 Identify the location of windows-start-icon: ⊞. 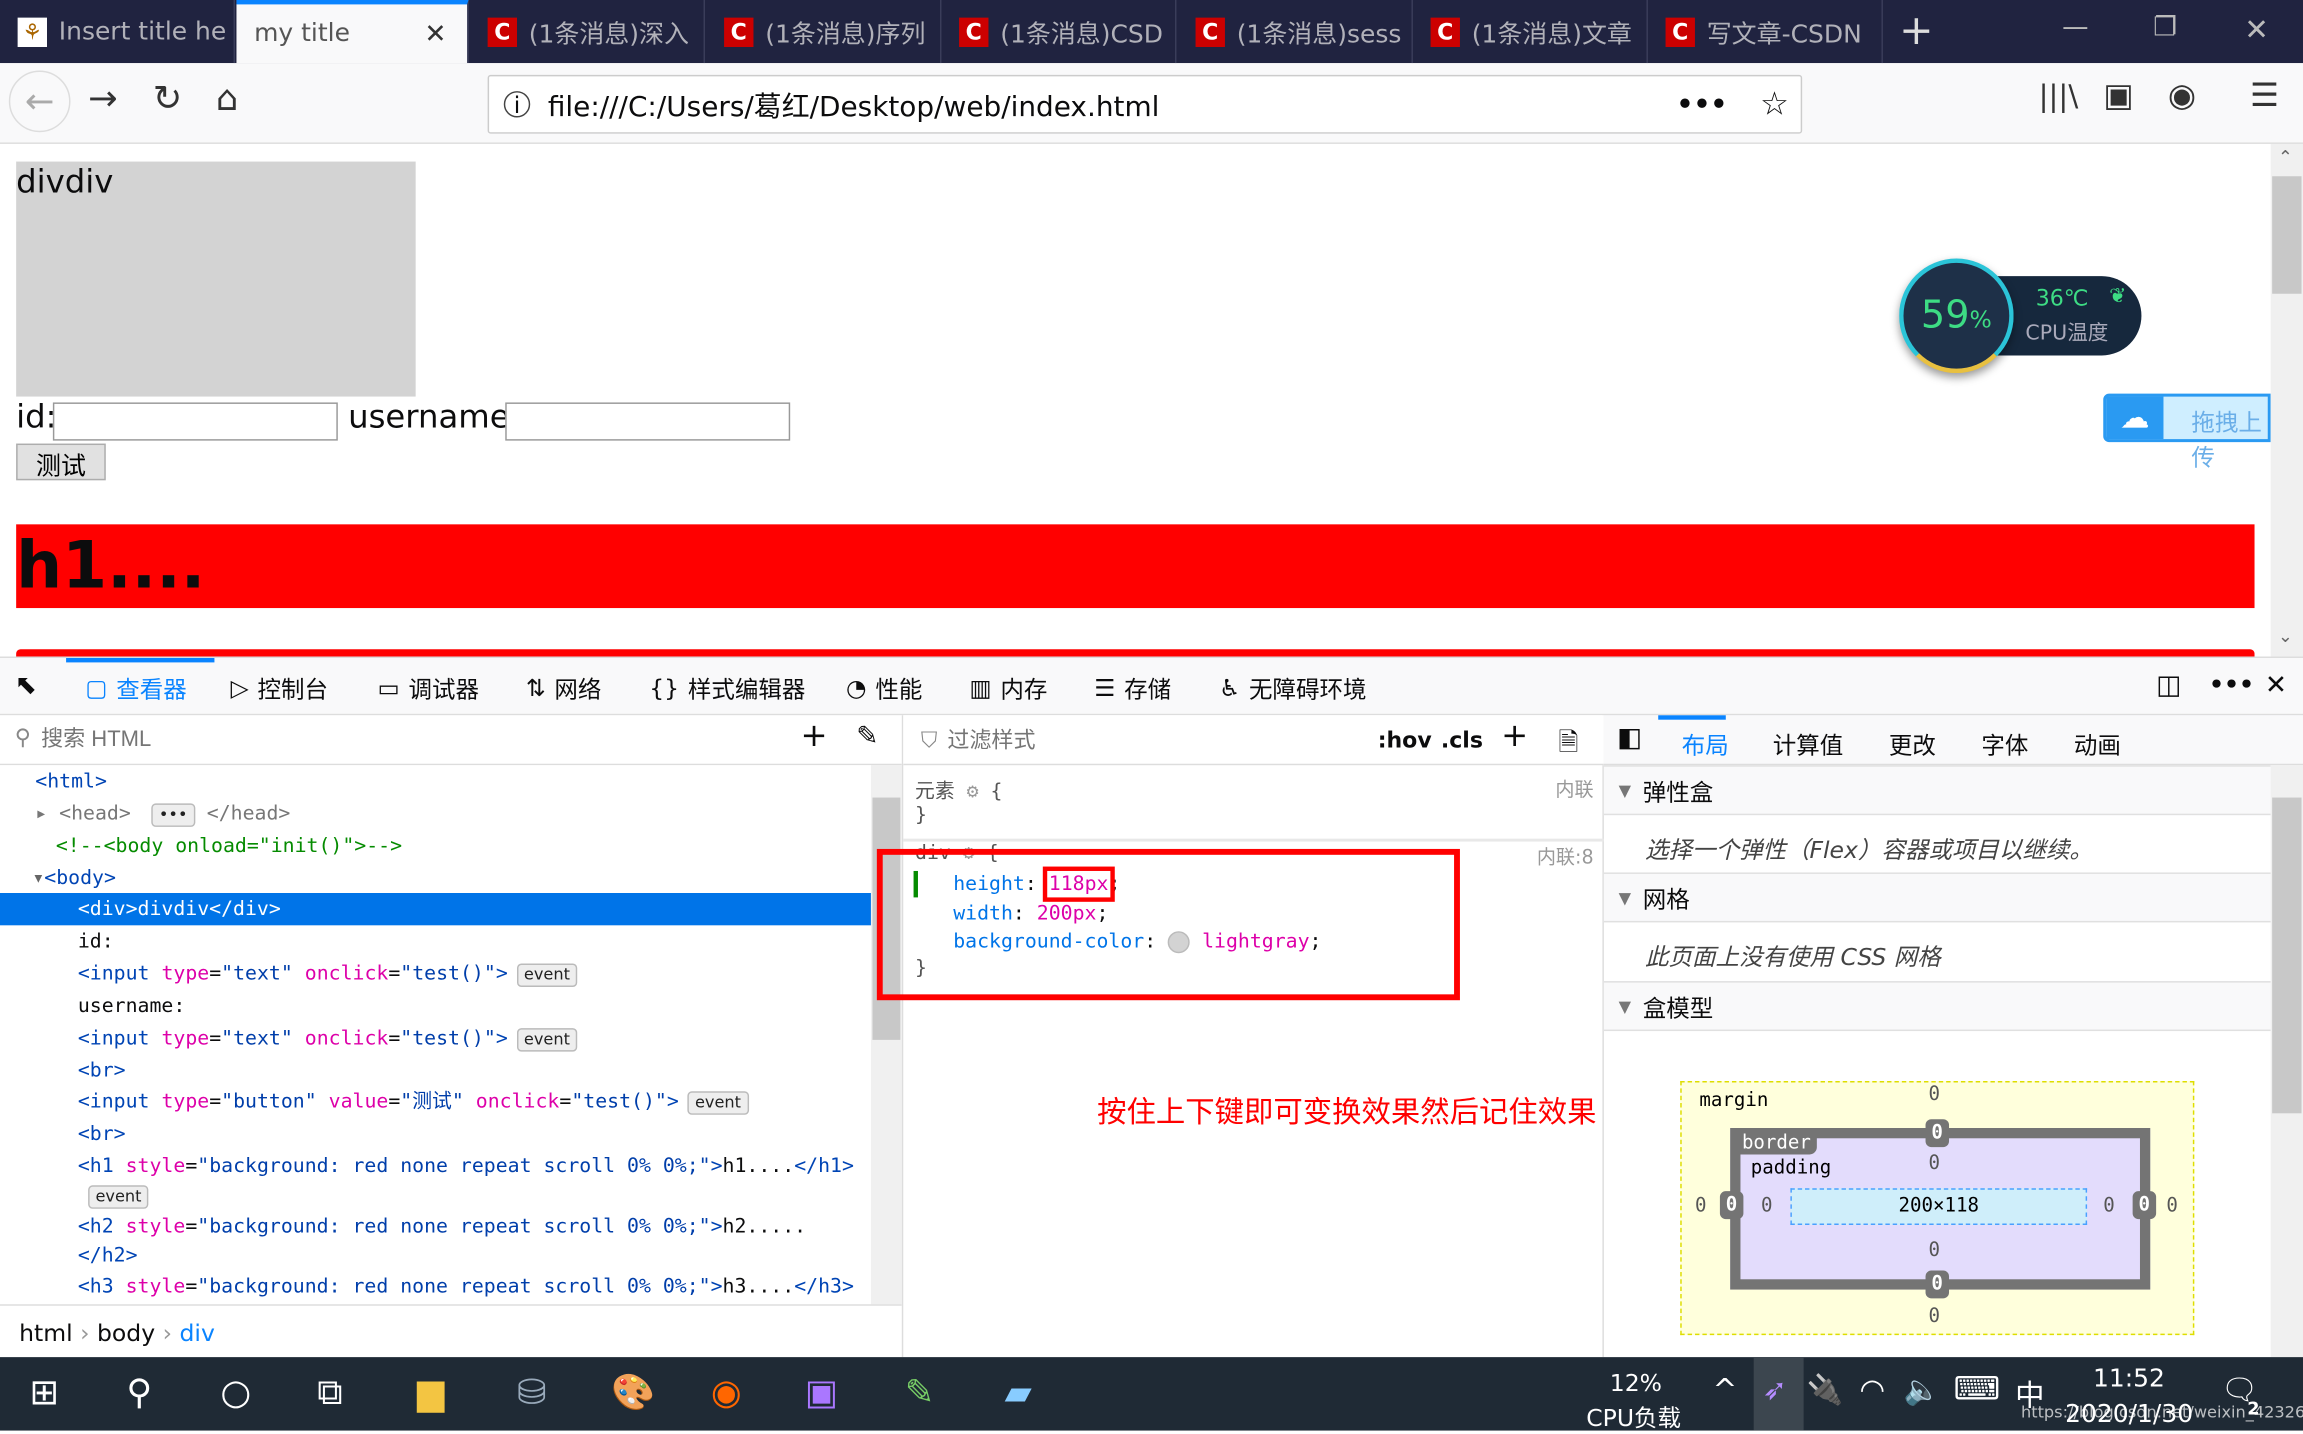
(44, 1392).